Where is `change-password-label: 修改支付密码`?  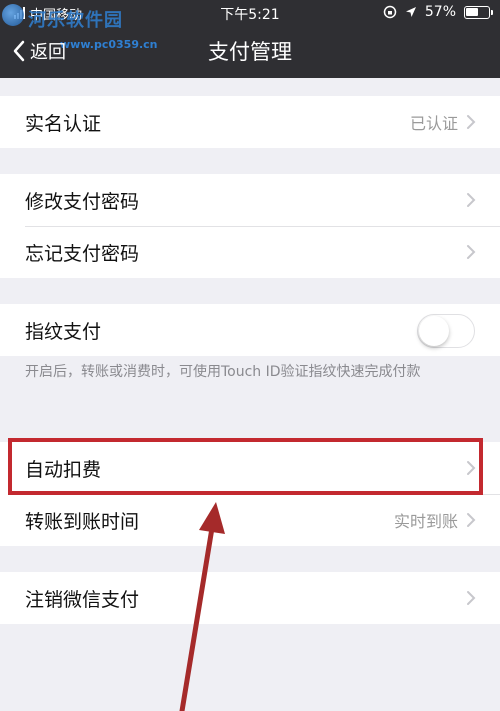 change-password-label: 修改支付密码 is located at coordinates (82, 201).